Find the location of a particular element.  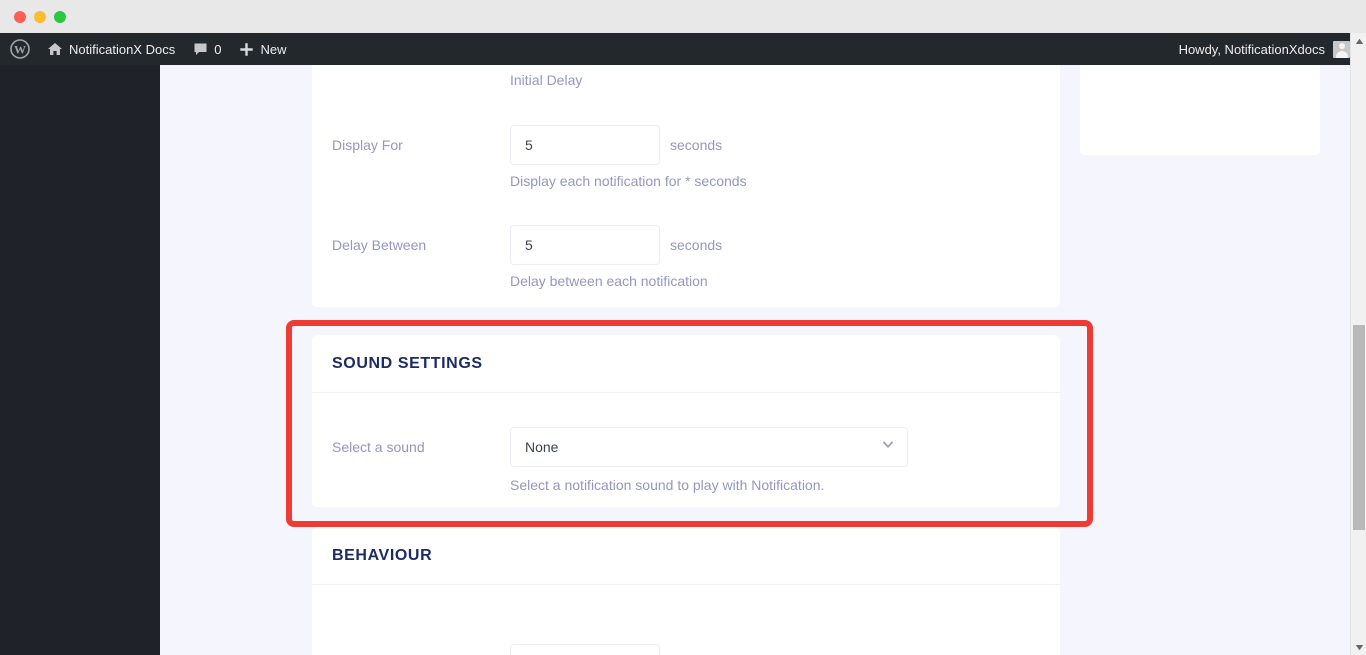

scroll-up-arrow-icon is located at coordinates (1358, 41).